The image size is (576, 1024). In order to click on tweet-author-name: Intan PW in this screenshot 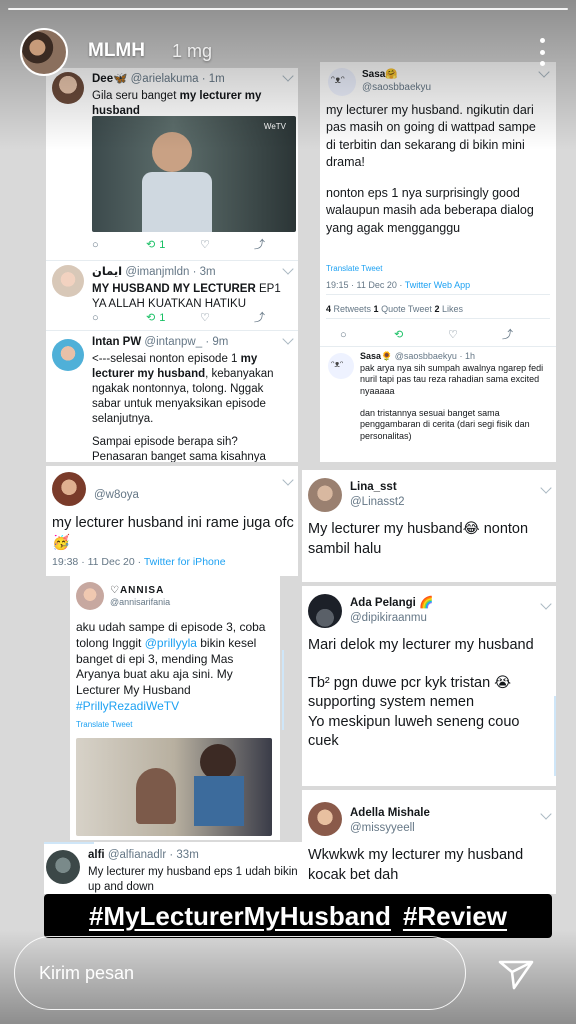, I will do `click(117, 342)`.